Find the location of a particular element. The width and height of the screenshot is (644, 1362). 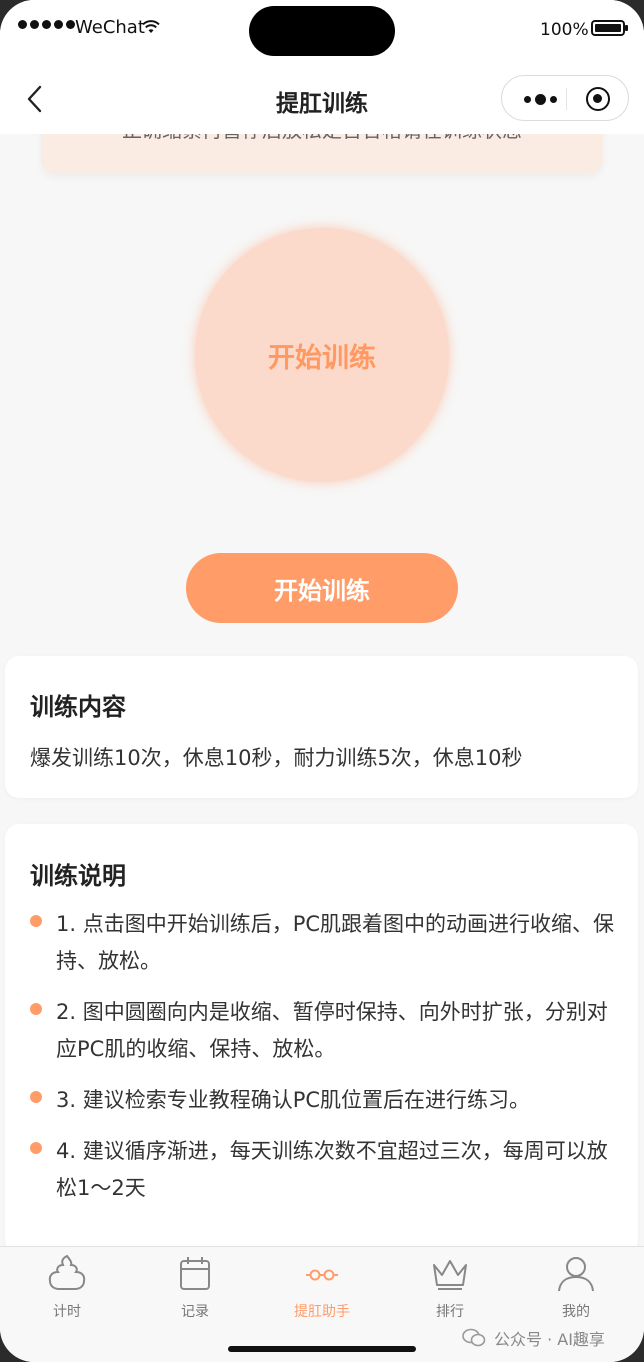

wifi-icon is located at coordinates (151, 26).